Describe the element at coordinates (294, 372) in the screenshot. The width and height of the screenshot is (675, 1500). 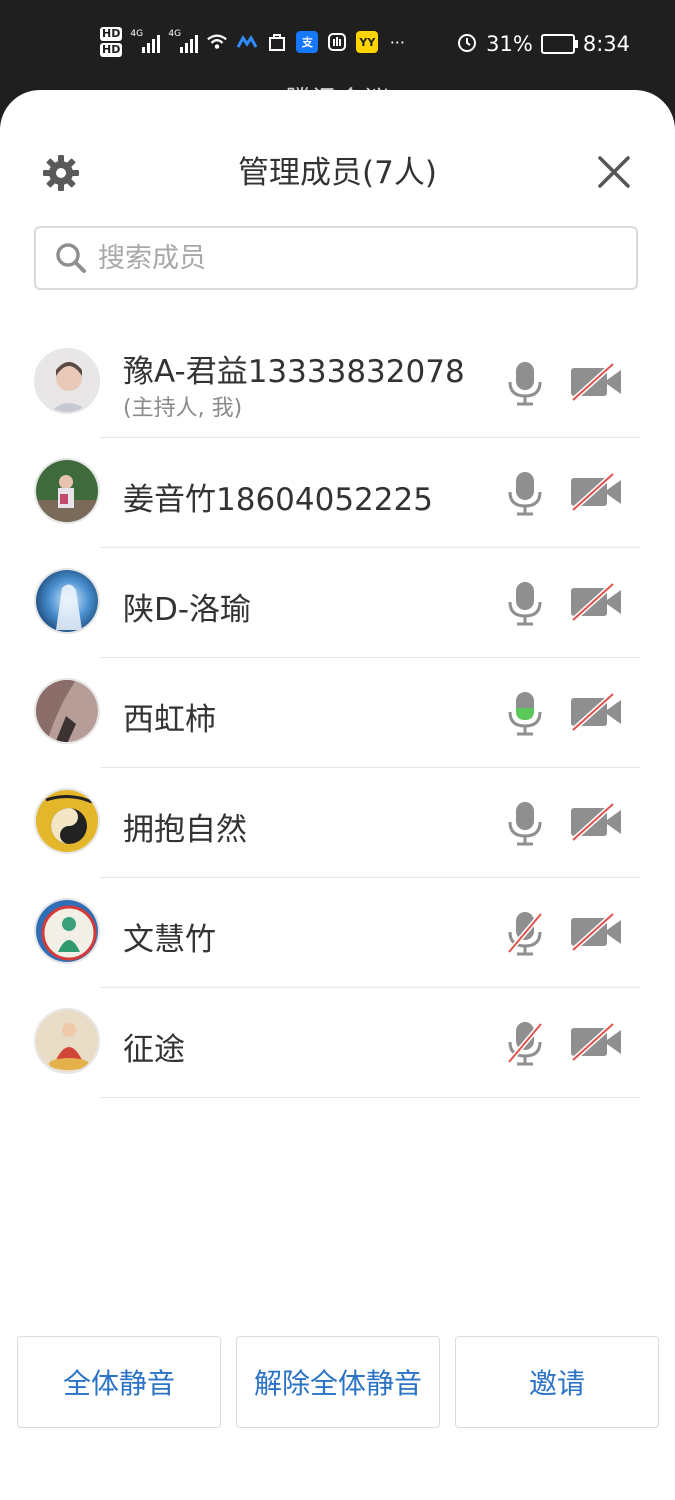
I see `member-name: 豫A-君益13333832078` at that location.